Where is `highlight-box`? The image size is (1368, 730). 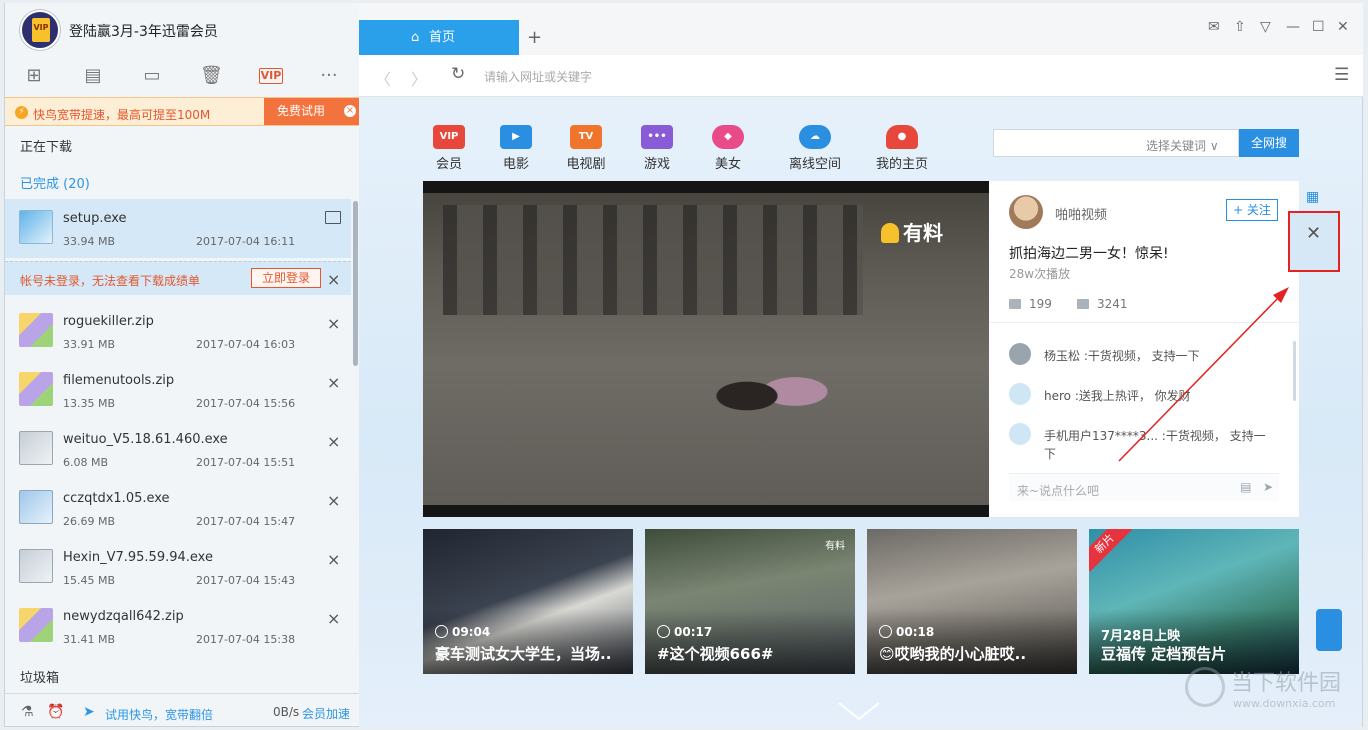 highlight-box is located at coordinates (1314, 241).